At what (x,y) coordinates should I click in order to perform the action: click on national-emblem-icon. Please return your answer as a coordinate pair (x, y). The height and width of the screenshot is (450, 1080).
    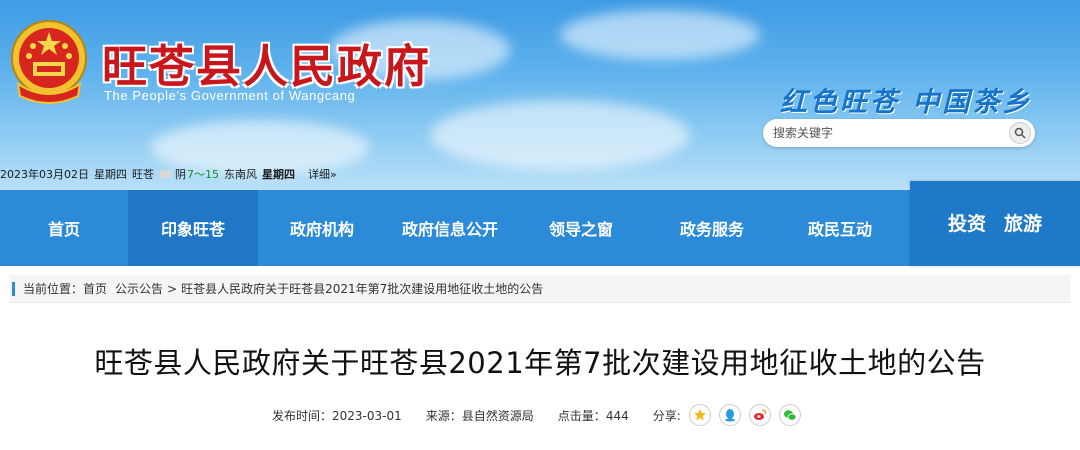
    Looking at the image, I should click on (49, 61).